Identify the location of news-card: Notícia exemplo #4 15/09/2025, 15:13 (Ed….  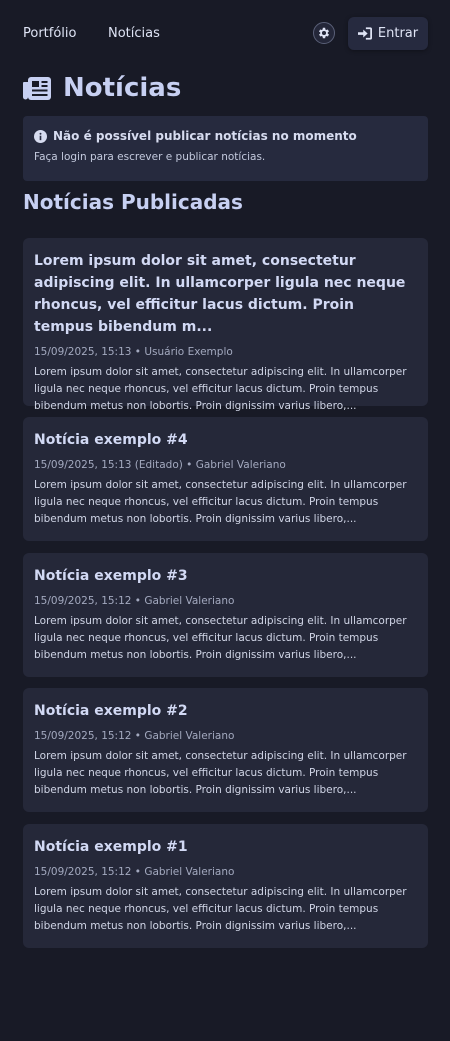
(225, 479).